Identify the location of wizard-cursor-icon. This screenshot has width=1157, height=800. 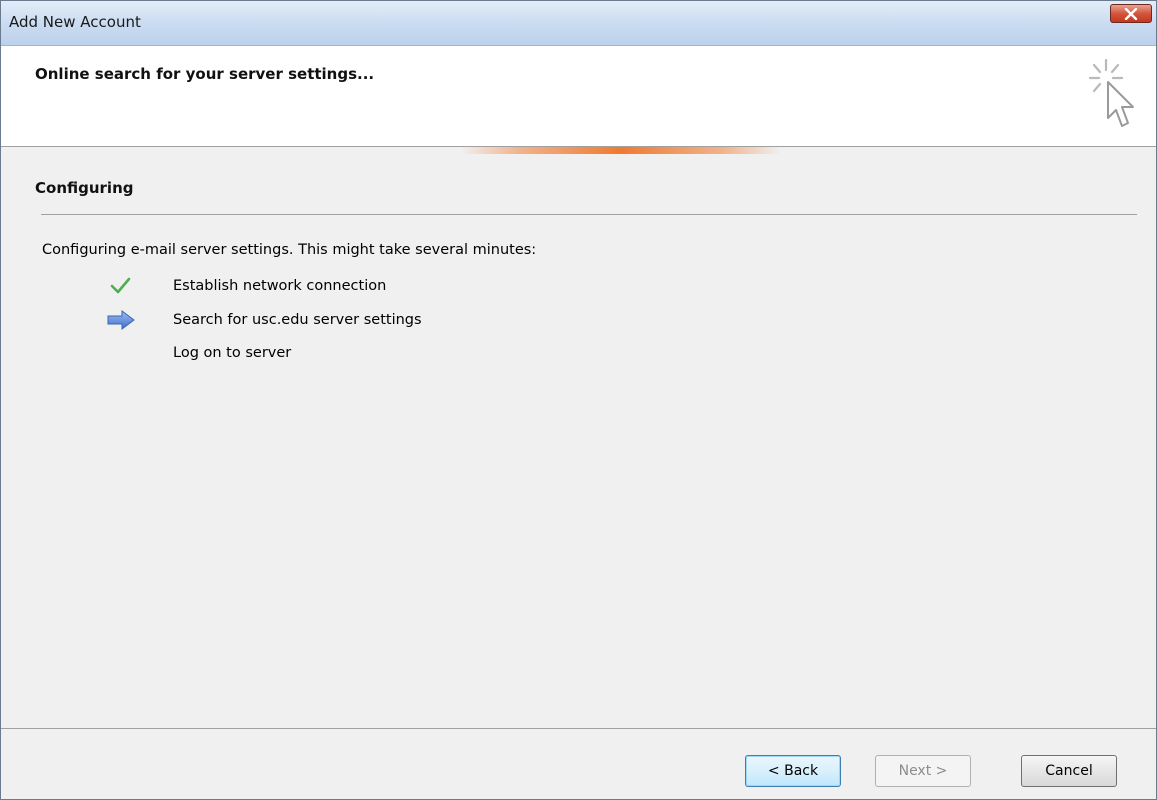
(1111, 92).